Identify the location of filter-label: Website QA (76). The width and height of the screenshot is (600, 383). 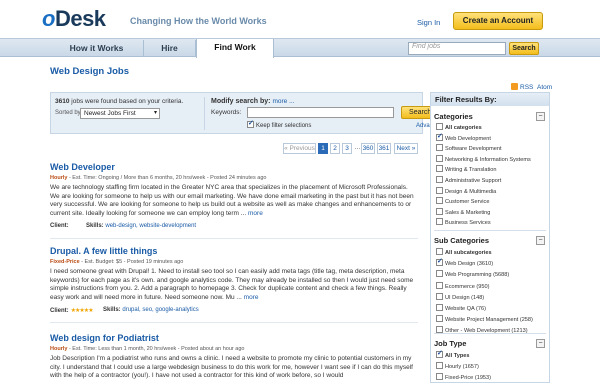
(465, 309).